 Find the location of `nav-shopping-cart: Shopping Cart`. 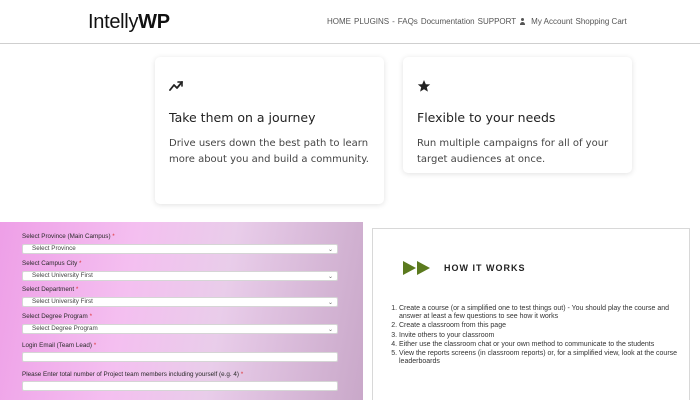

nav-shopping-cart: Shopping Cart is located at coordinates (601, 21).